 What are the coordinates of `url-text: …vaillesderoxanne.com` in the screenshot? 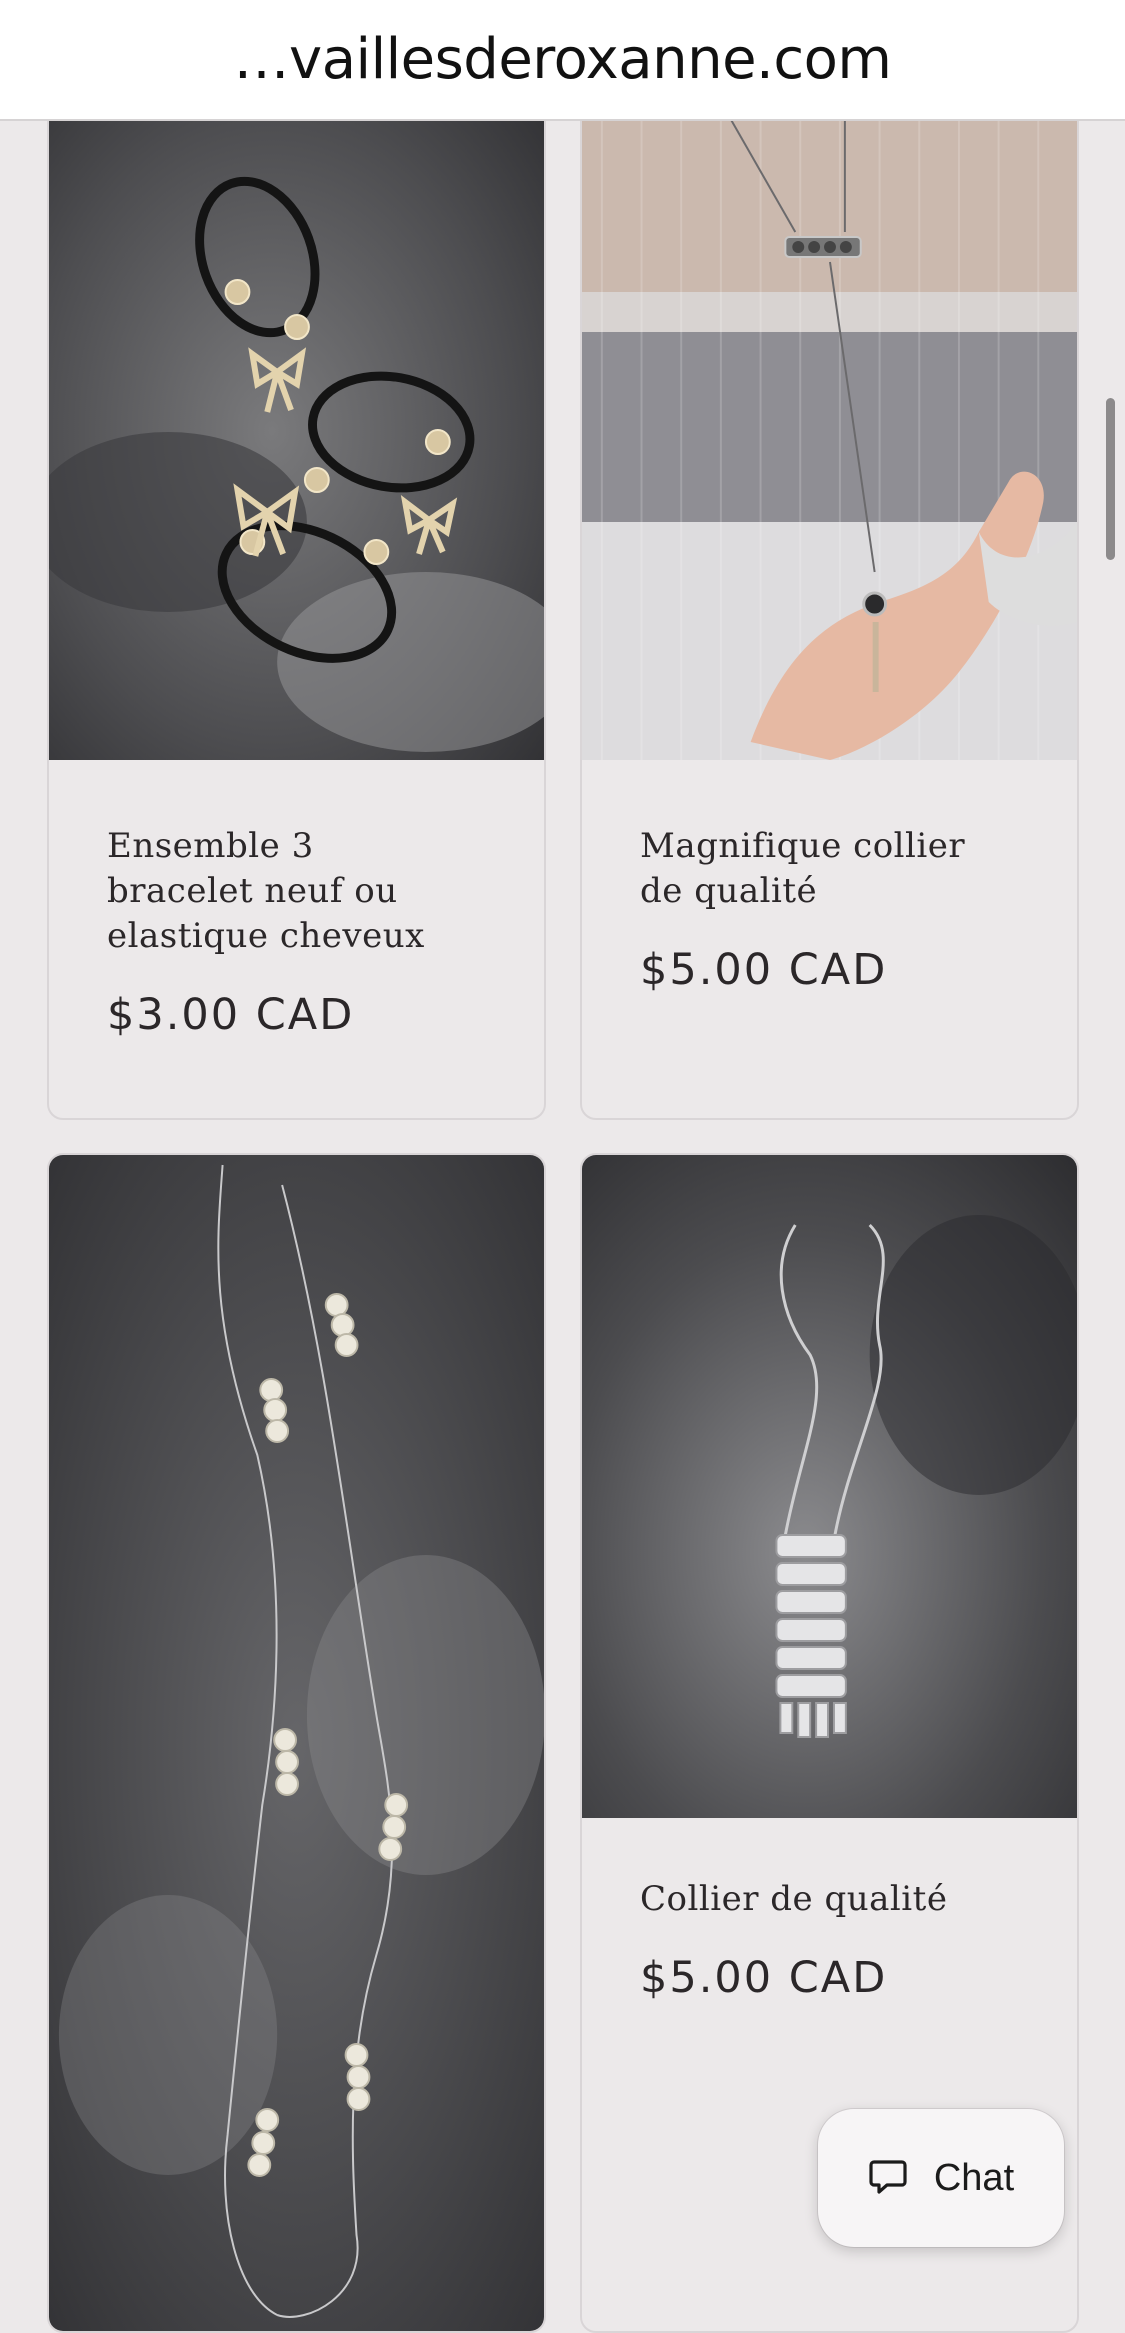 It's located at (562, 59).